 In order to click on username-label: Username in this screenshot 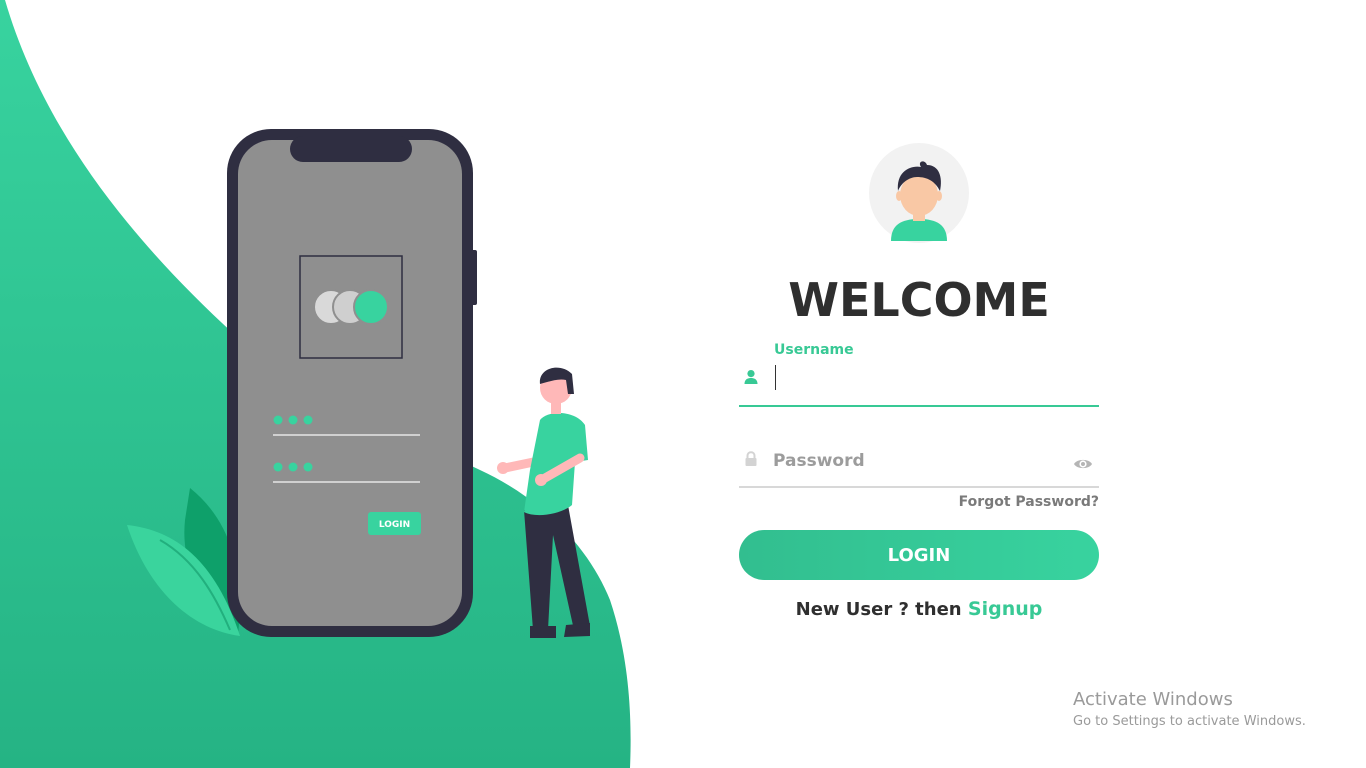, I will do `click(814, 350)`.